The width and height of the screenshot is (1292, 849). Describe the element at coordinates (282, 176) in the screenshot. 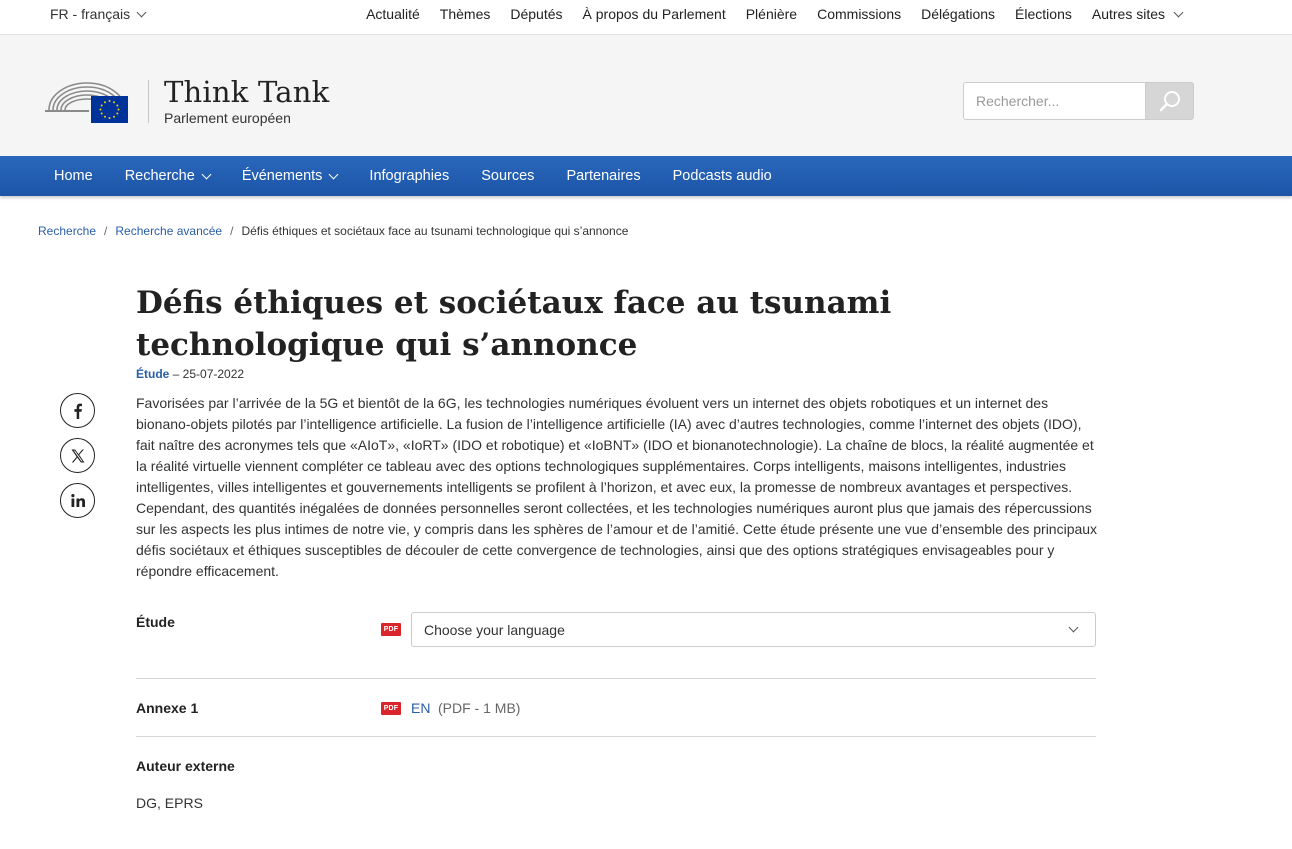

I see `nav-evenements-label: Événements` at that location.